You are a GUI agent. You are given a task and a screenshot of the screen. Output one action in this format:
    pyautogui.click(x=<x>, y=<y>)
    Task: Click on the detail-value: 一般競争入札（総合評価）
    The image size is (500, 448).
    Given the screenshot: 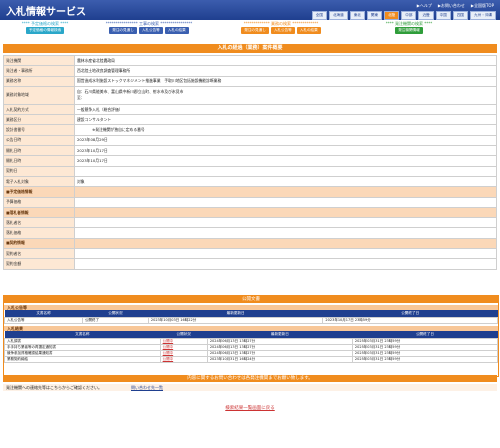 What is the action you would take?
    pyautogui.click(x=285, y=109)
    